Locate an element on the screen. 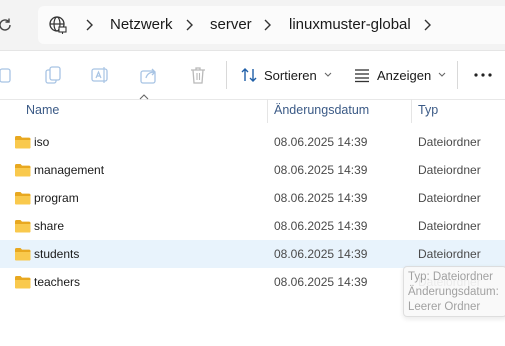 This screenshot has height=346, width=505. list-item: share 08.06.2025 14:39 Dateiordner is located at coordinates (252, 226).